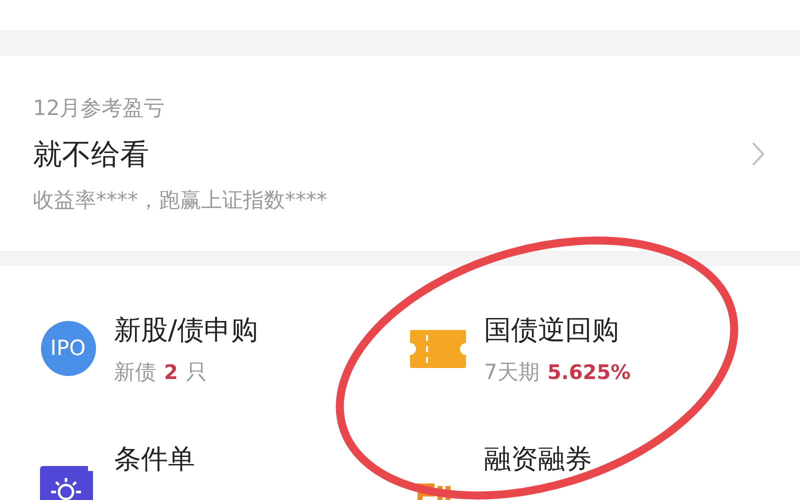 The width and height of the screenshot is (800, 500). What do you see at coordinates (512, 372) in the screenshot?
I see `service-subtitle: 7天期` at bounding box center [512, 372].